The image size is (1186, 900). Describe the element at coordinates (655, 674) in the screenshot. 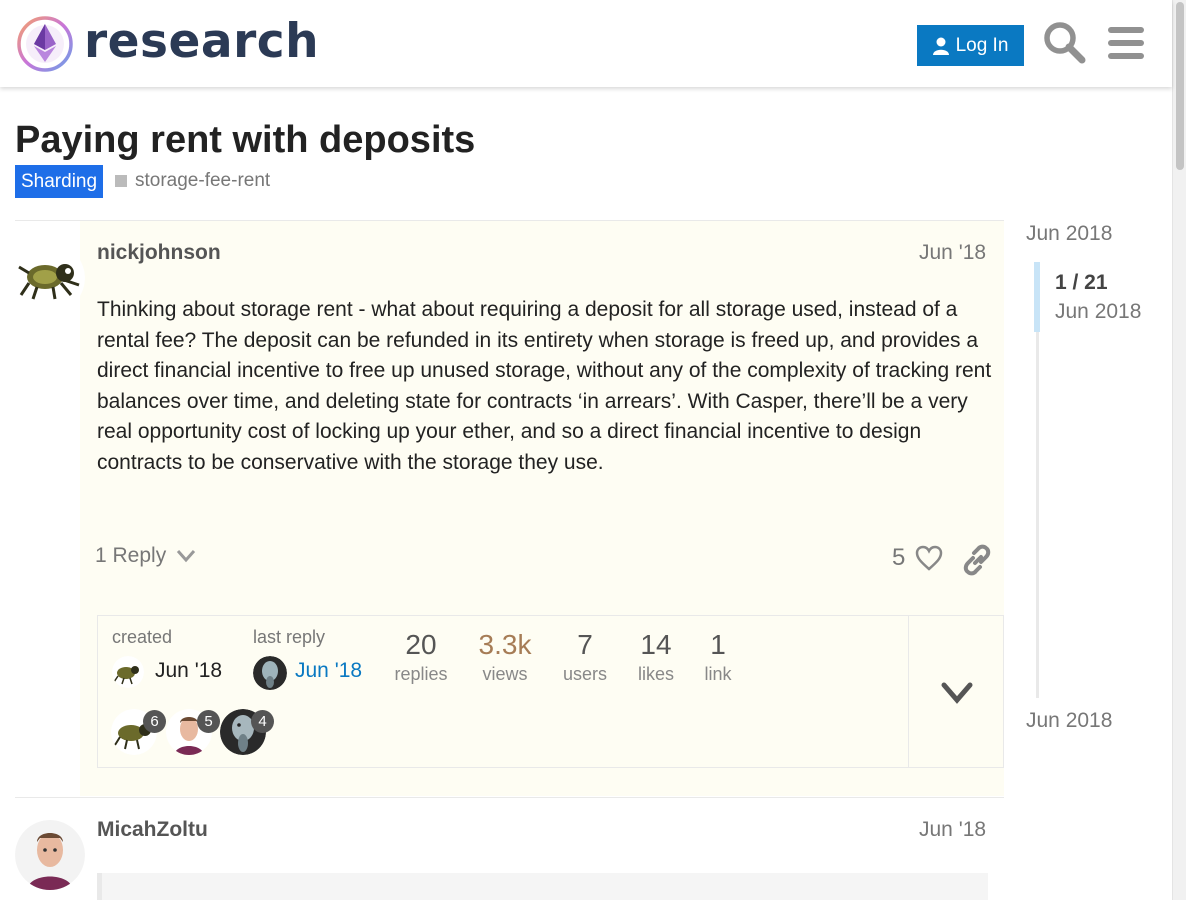

I see `stat-label: likes` at that location.